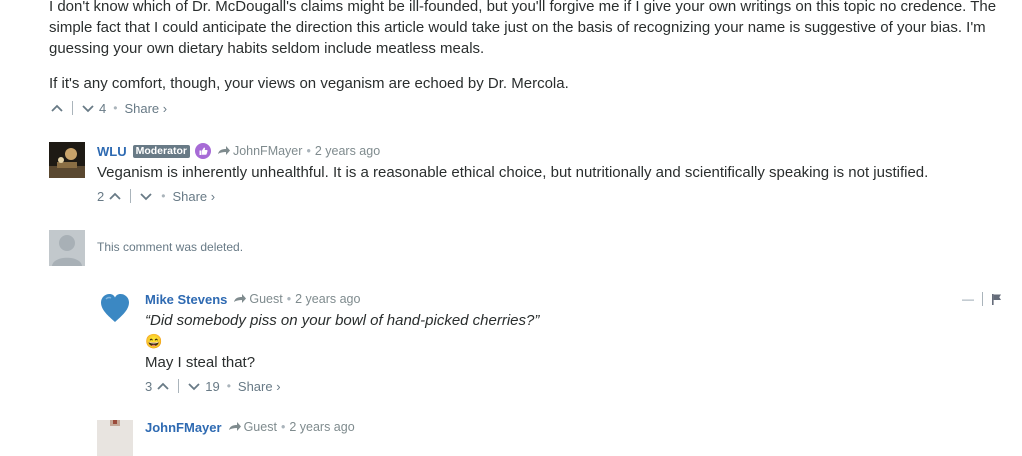 This screenshot has width=1022, height=456. What do you see at coordinates (115, 308) in the screenshot?
I see `heart-icon` at bounding box center [115, 308].